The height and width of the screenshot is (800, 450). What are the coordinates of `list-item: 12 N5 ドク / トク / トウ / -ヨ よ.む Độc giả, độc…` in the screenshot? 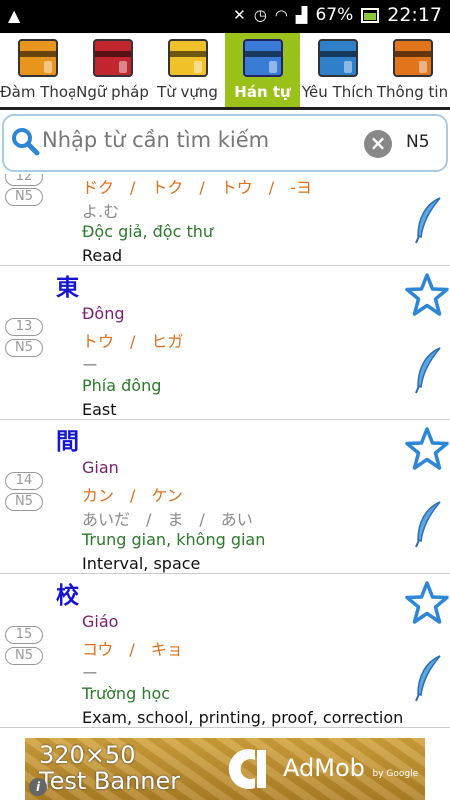 It's located at (225, 220).